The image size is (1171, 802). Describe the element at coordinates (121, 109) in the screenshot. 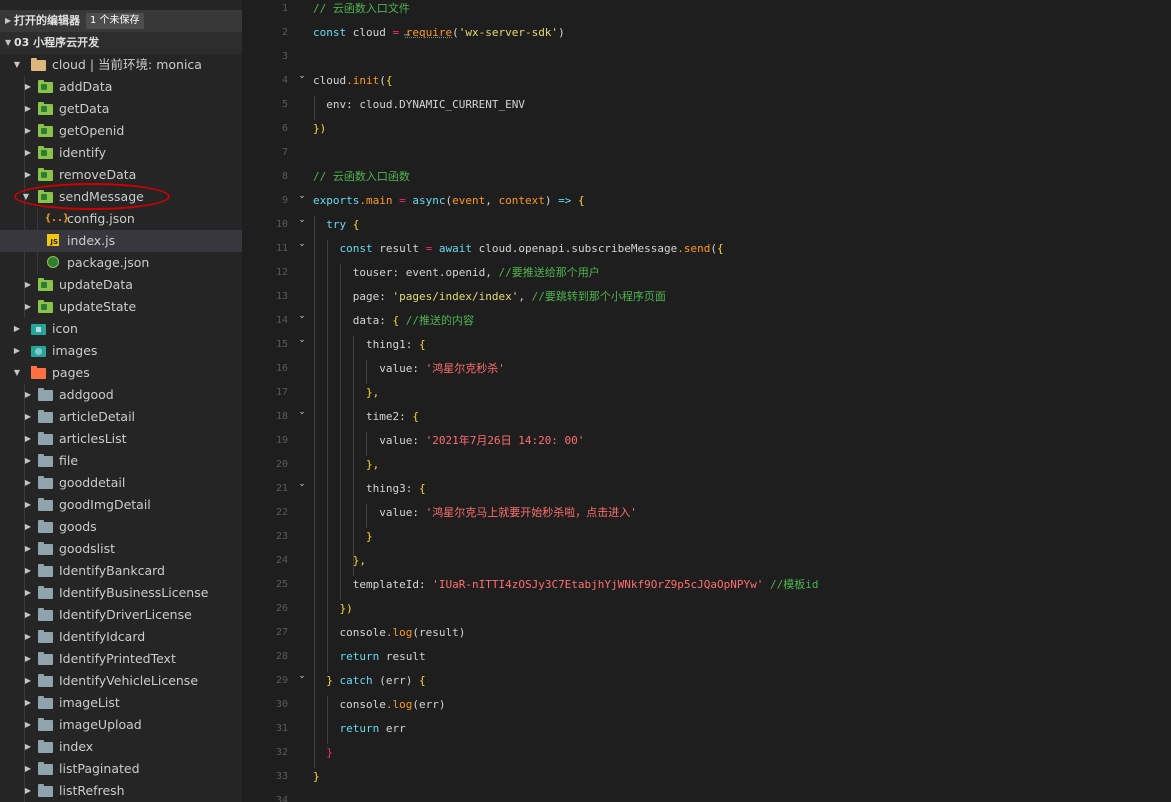

I see `tree-item: ▶ getData` at that location.